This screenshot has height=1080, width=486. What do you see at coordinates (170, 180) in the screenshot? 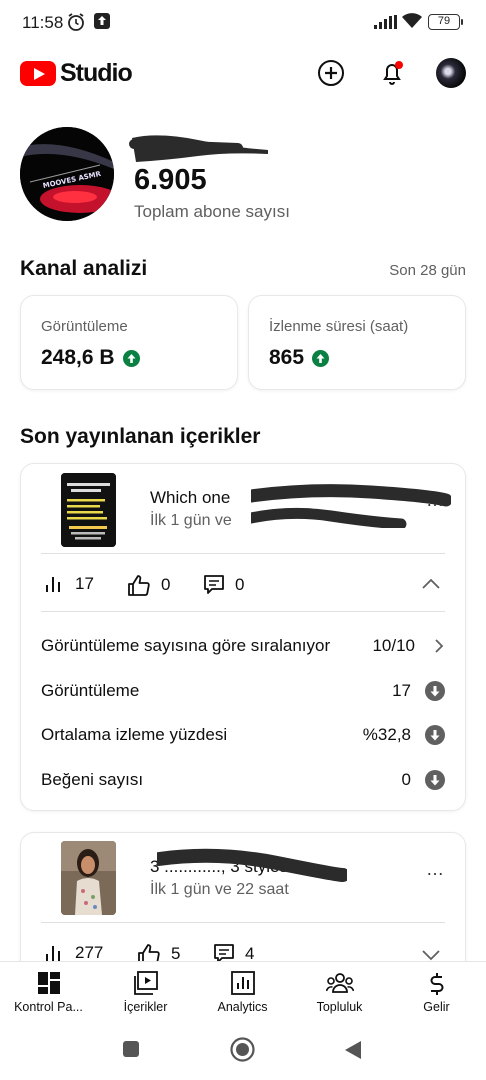
I see `subscriber-count: 6.905` at bounding box center [170, 180].